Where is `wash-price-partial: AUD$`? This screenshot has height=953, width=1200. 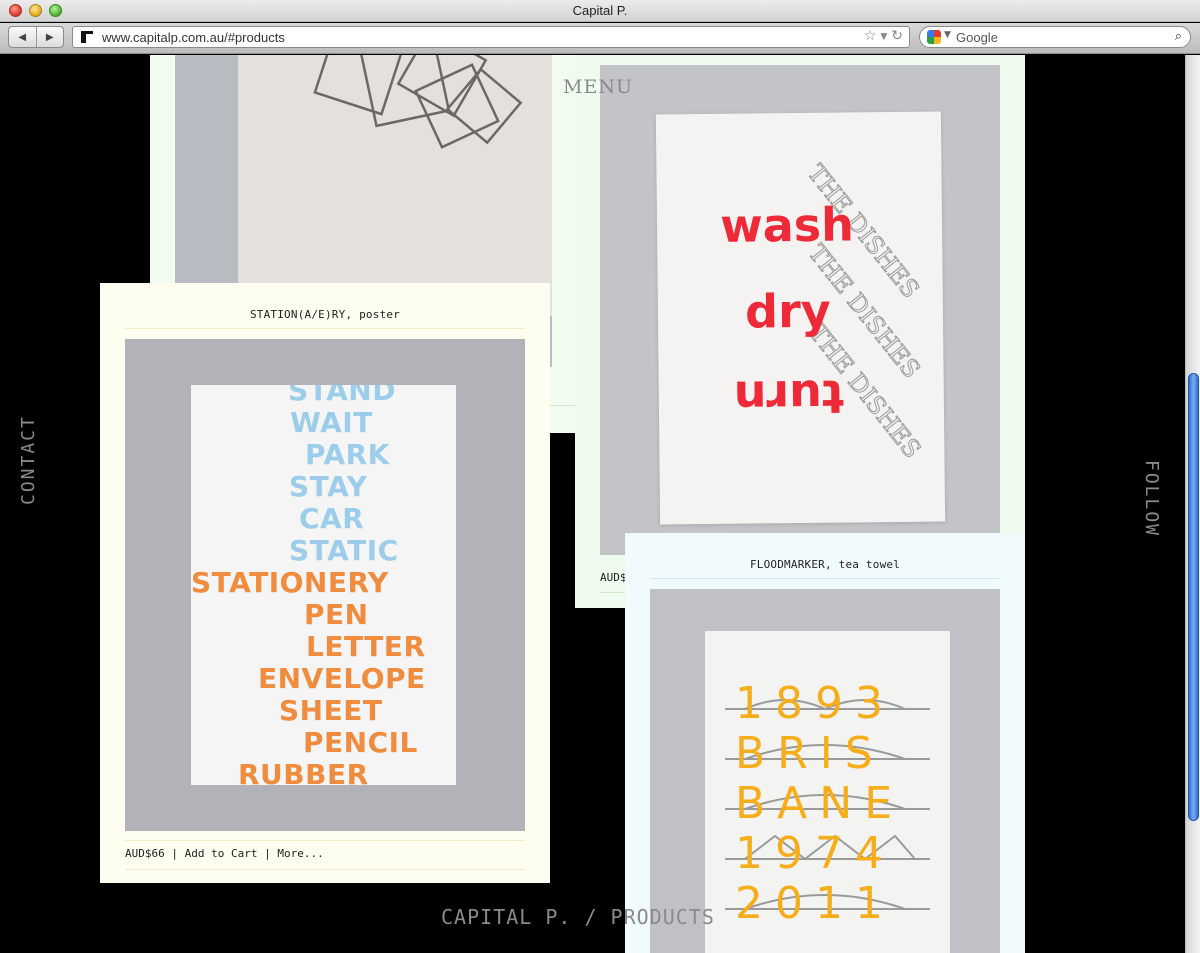 wash-price-partial: AUD$ is located at coordinates (613, 577).